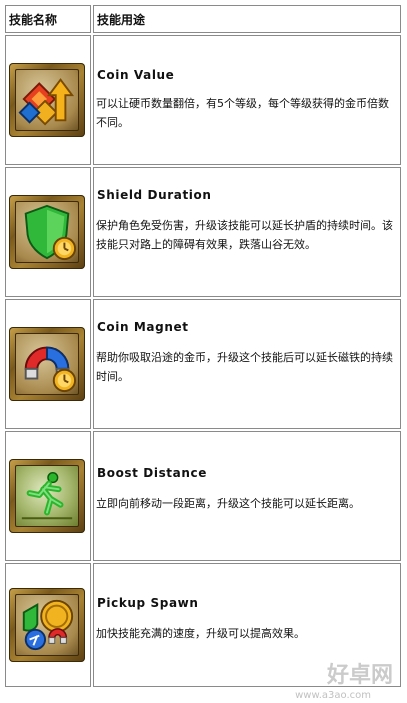  What do you see at coordinates (228, 503) in the screenshot?
I see `skill-description: 立即向前移动一段距离，升级这个技能可以延长距离。` at bounding box center [228, 503].